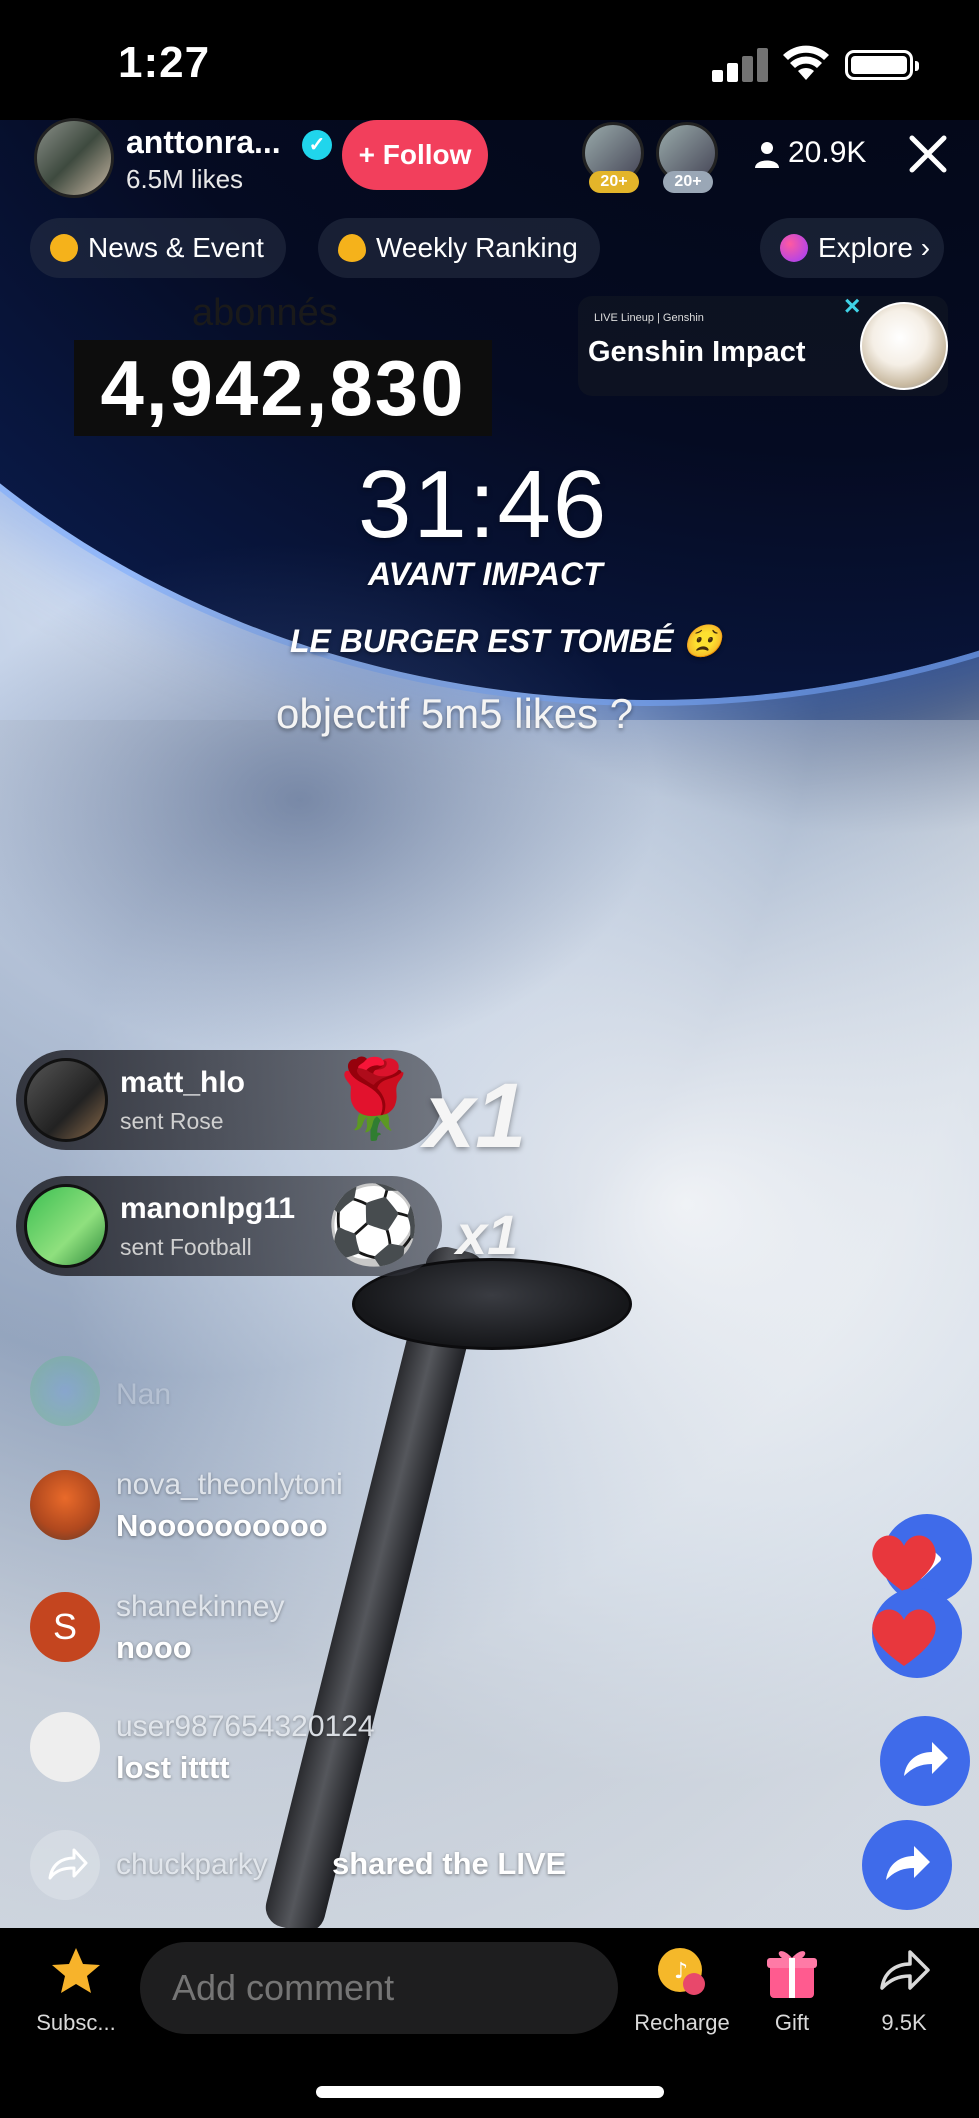 Image resolution: width=979 pixels, height=2118 pixels. I want to click on promo-close-icon: ×, so click(852, 306).